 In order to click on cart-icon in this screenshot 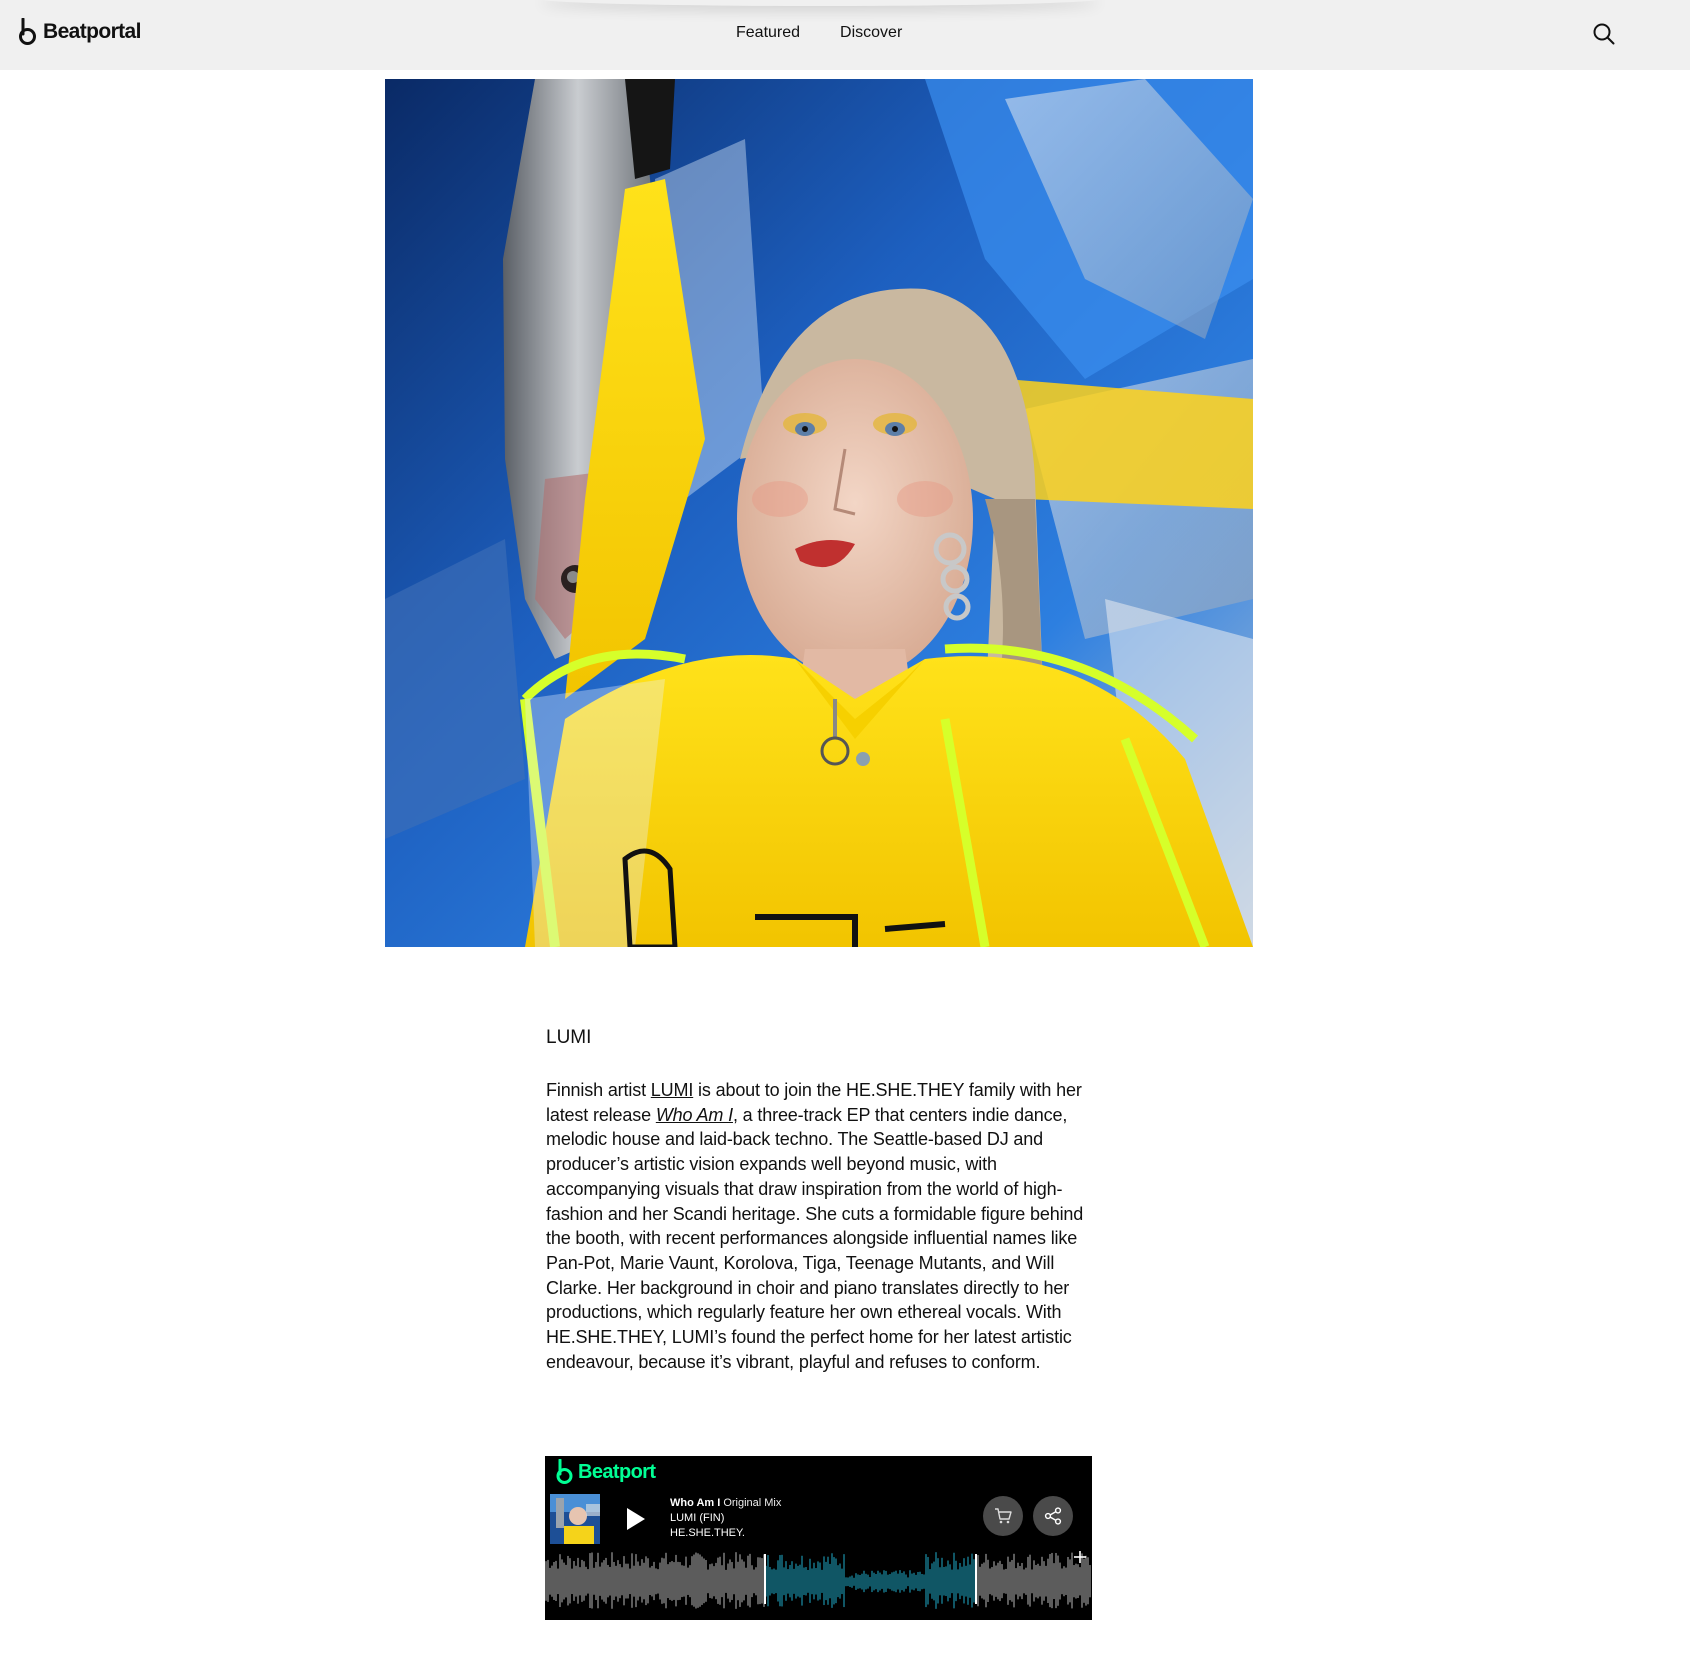, I will do `click(1003, 1516)`.